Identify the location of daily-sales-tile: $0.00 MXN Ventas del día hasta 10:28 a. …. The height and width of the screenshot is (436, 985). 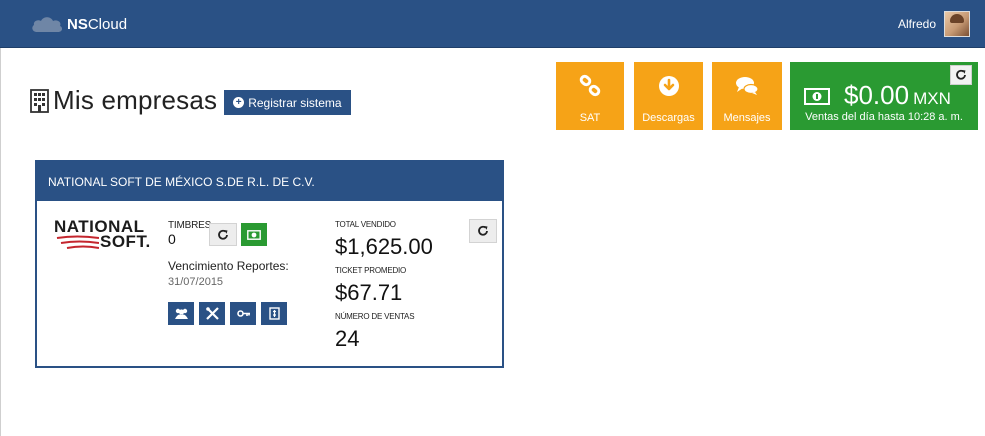
(884, 96).